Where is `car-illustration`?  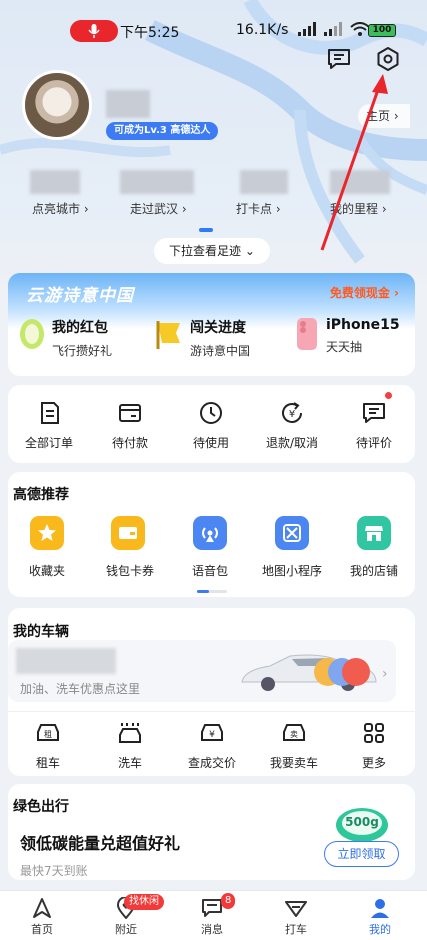
car-illustration is located at coordinates (309, 672).